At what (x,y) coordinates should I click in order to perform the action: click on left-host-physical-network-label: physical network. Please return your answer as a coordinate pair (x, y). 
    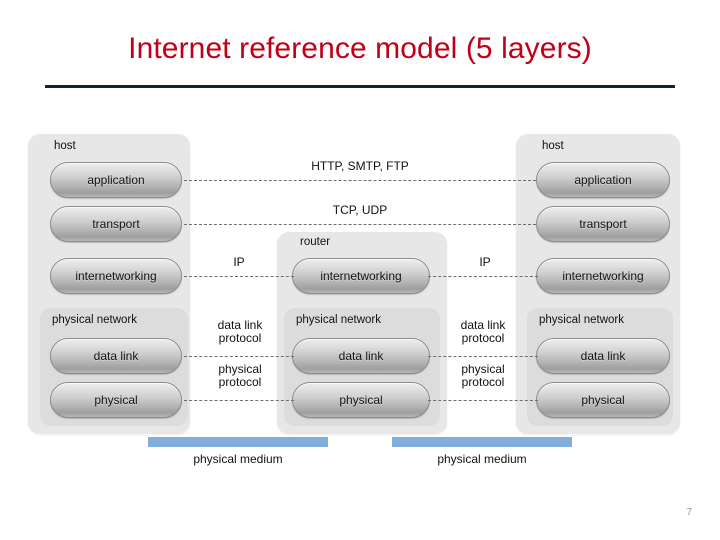
    Looking at the image, I should click on (95, 320).